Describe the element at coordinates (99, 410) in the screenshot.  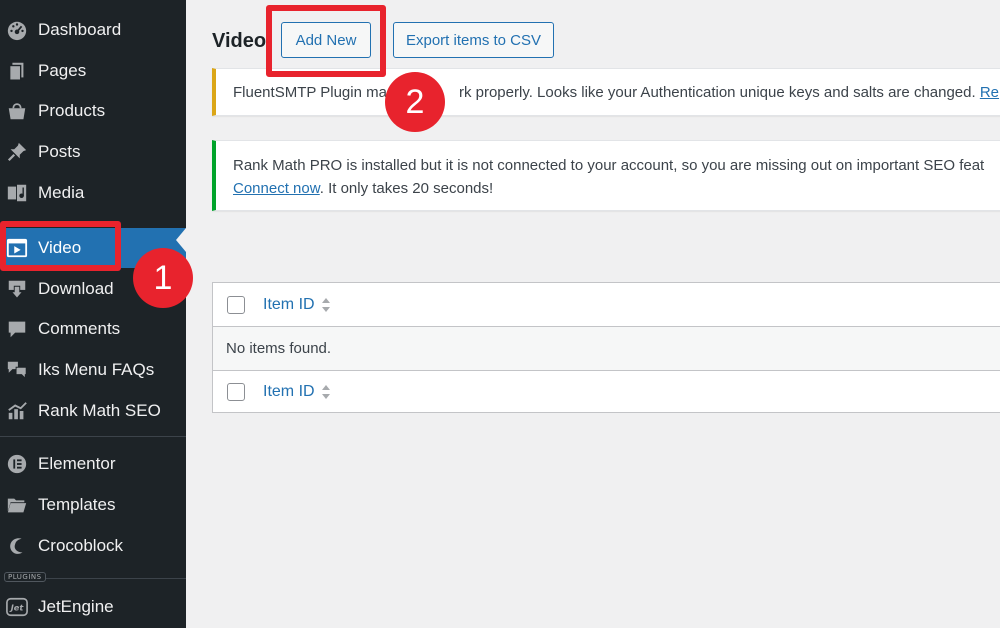
I see `sidebar-item-label: Rank Math SEO` at that location.